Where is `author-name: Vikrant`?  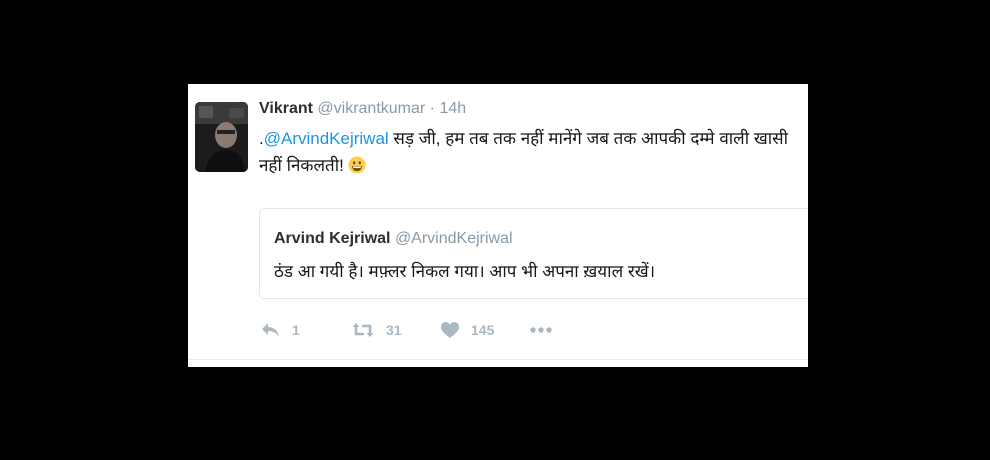 author-name: Vikrant is located at coordinates (286, 108).